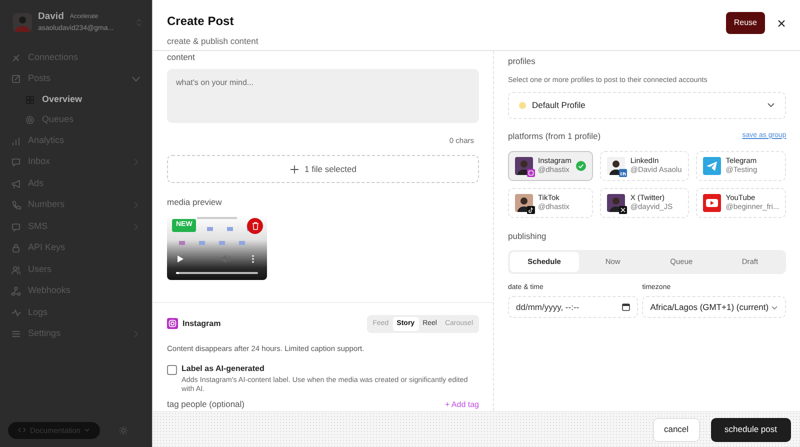 The image size is (800, 447). What do you see at coordinates (16, 141) in the screenshot?
I see `bars-icon` at bounding box center [16, 141].